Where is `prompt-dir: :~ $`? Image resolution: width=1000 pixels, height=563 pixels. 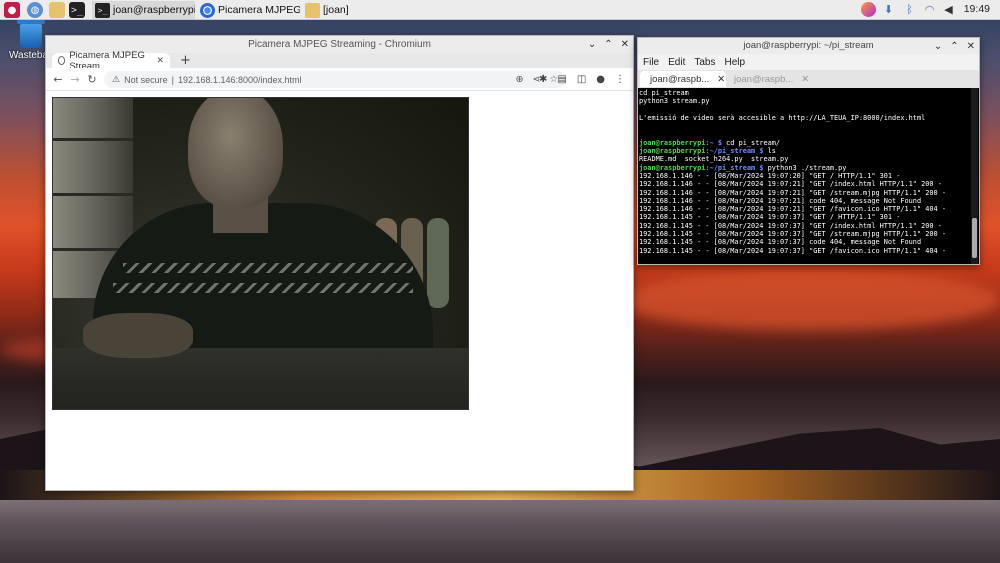 prompt-dir: :~ $ is located at coordinates (713, 142).